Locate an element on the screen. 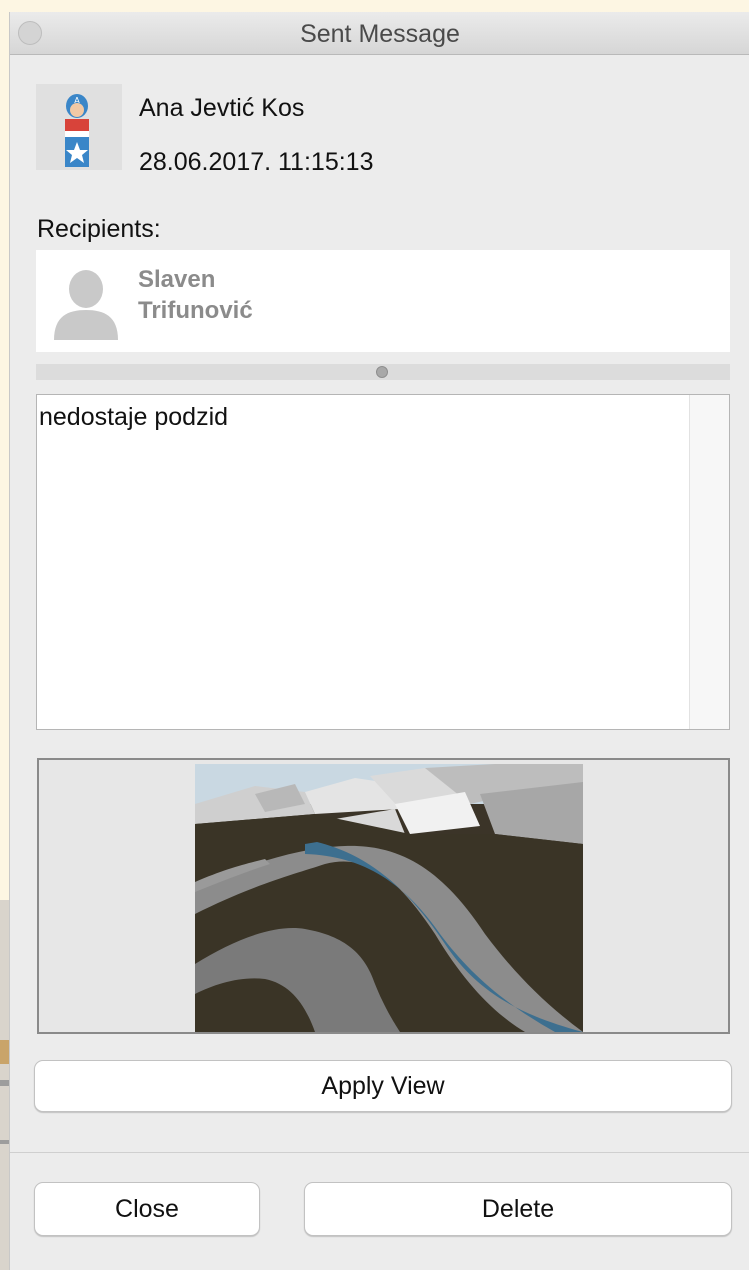 Image resolution: width=749 pixels, height=1270 pixels. splitter-knob-icon is located at coordinates (382, 372).